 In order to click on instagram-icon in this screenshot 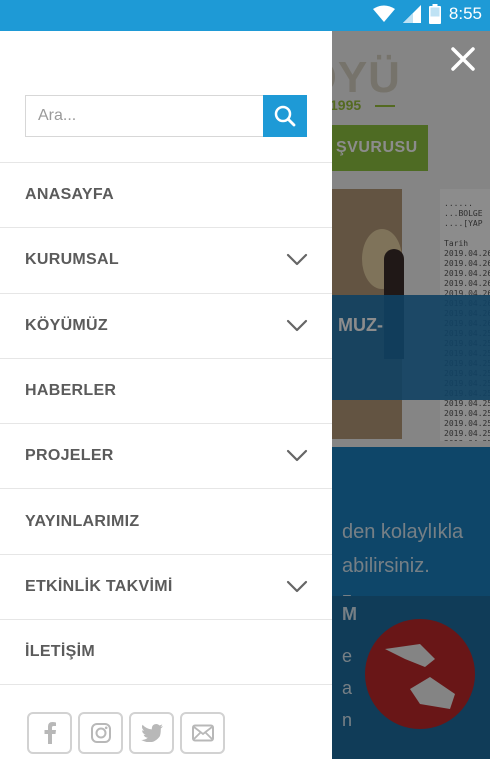, I will do `click(100, 733)`.